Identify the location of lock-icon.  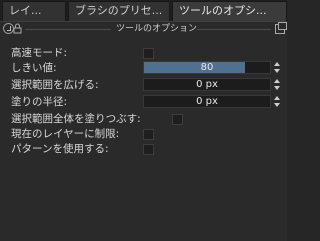
(17, 28).